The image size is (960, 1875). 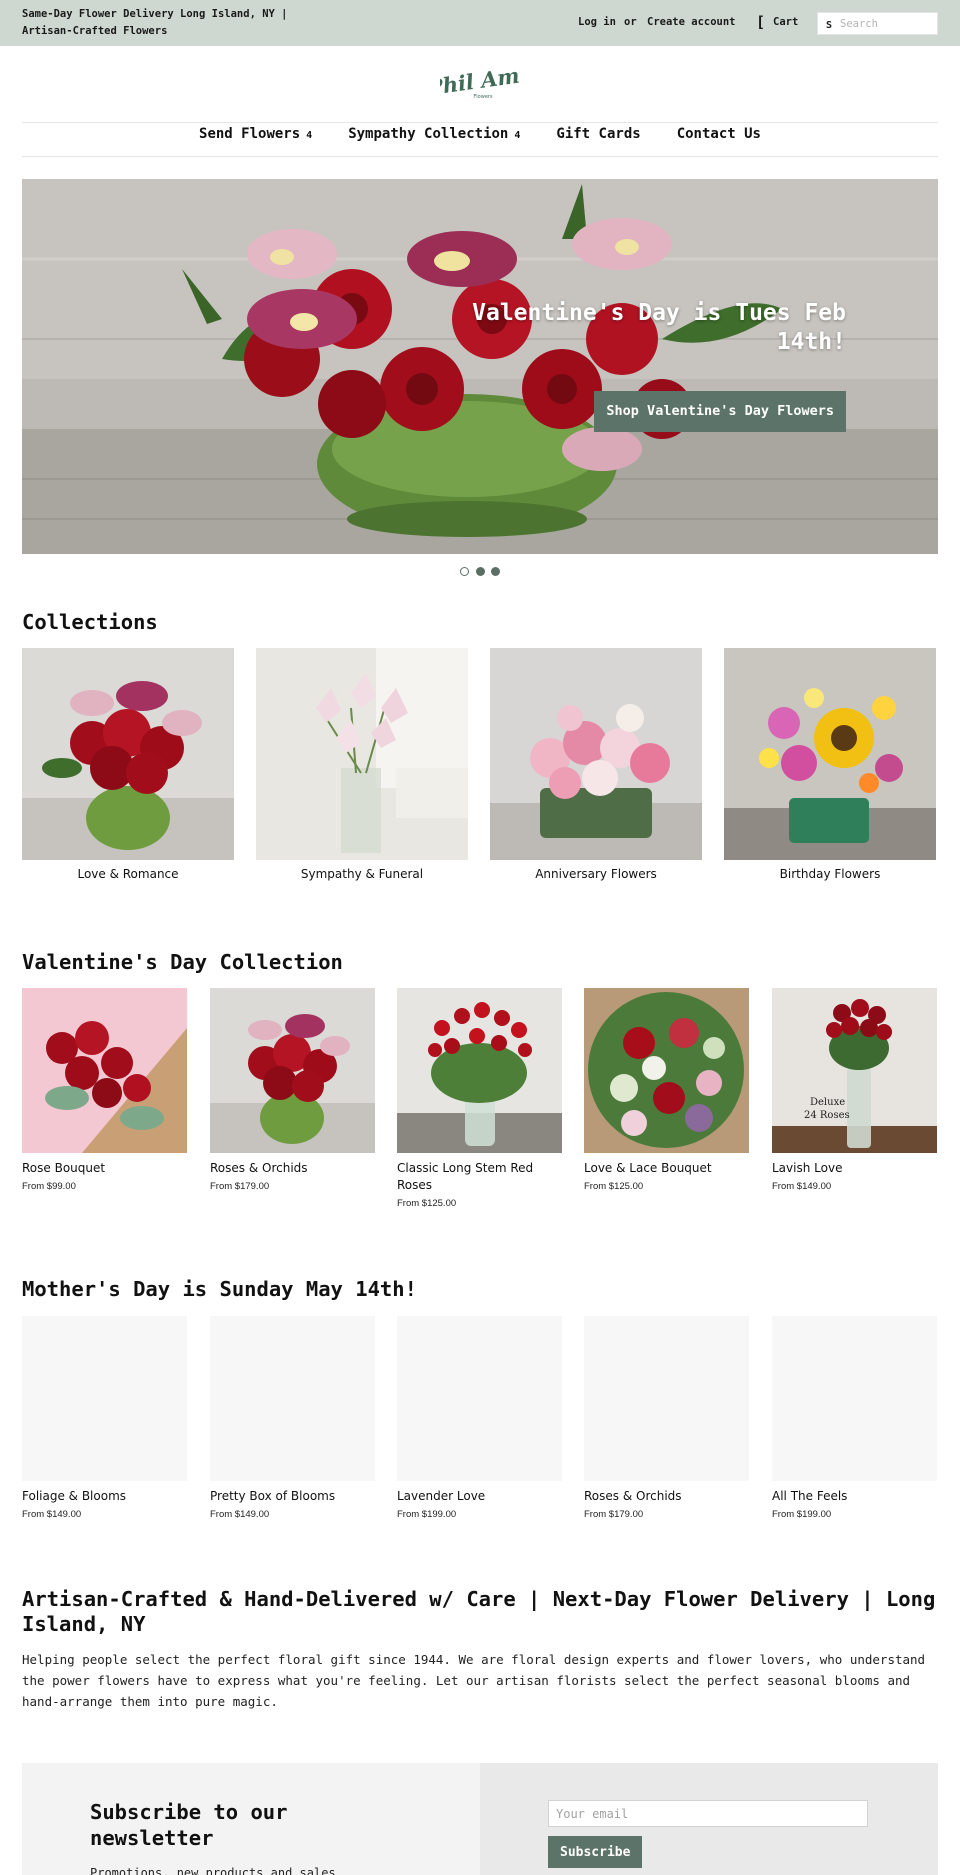 What do you see at coordinates (598, 139) in the screenshot?
I see `nav-gift-cards: Gift Cards` at bounding box center [598, 139].